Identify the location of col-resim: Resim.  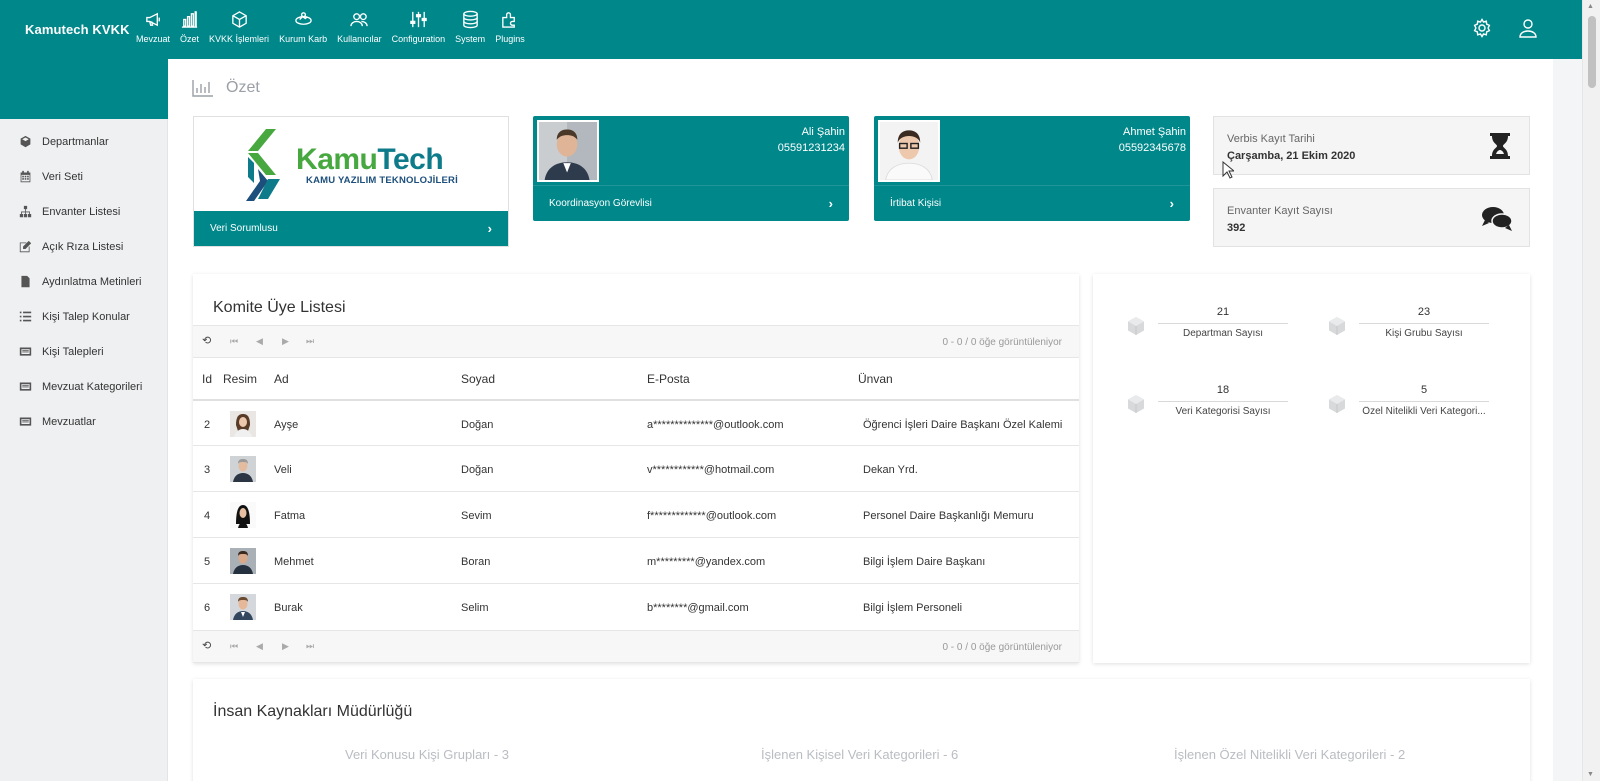
(240, 379).